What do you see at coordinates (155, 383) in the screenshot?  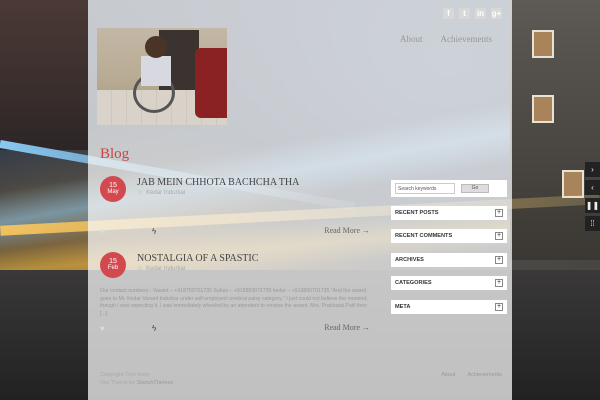 I see `theme-credit-link: SketchThemes` at bounding box center [155, 383].